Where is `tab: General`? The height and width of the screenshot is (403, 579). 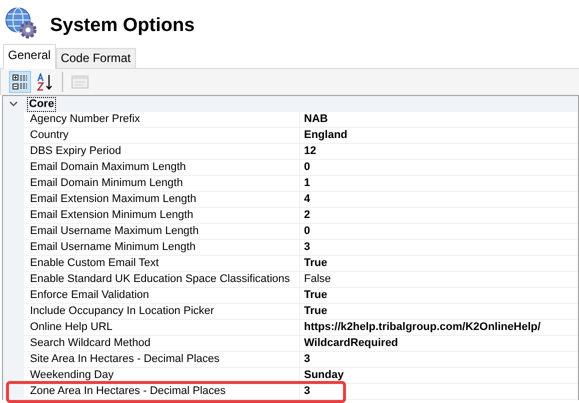 tab: General is located at coordinates (29, 56).